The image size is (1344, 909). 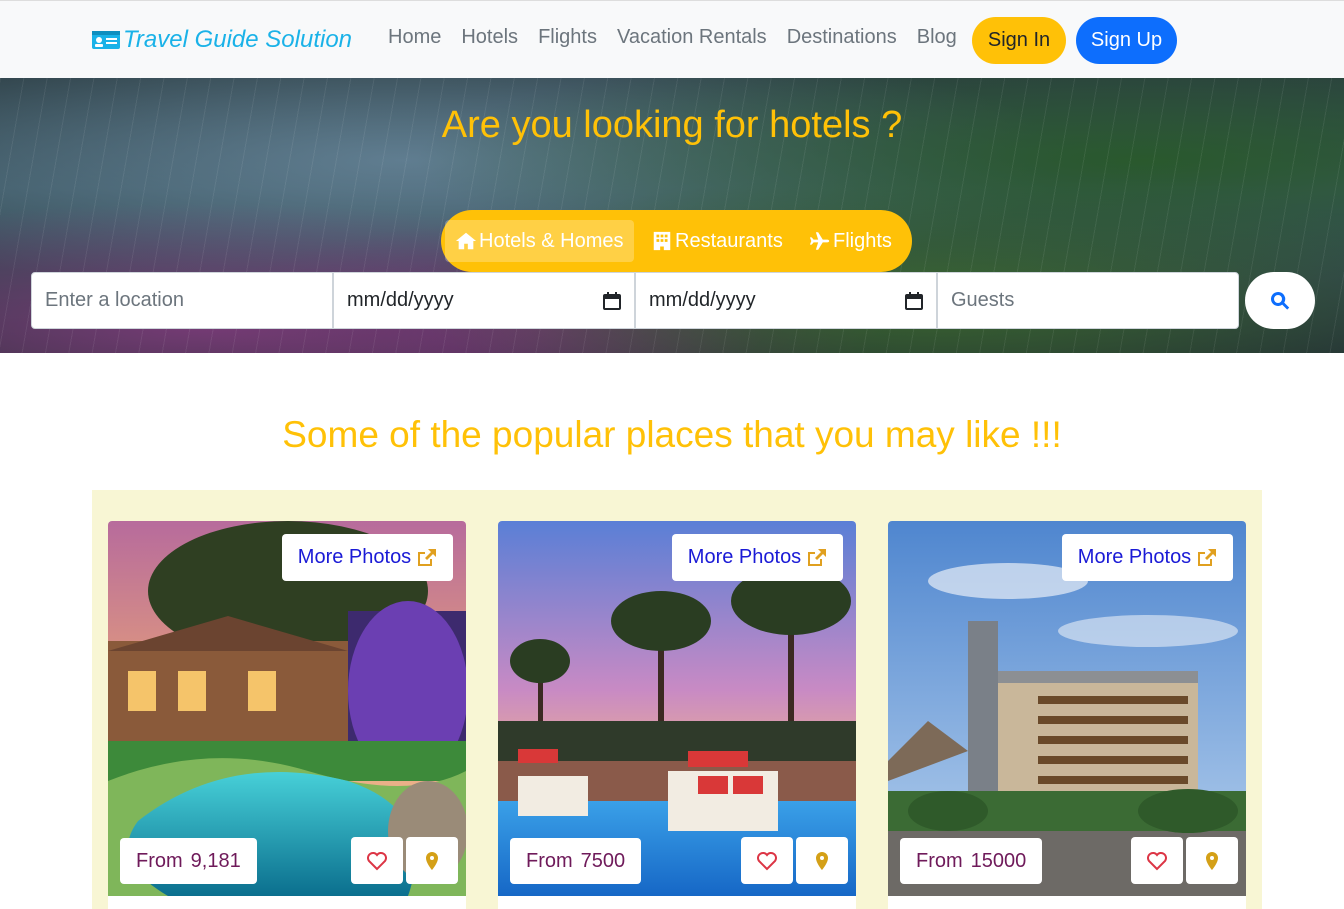 I want to click on checkout-date-field: mm/dd/yyyy, so click(x=786, y=300).